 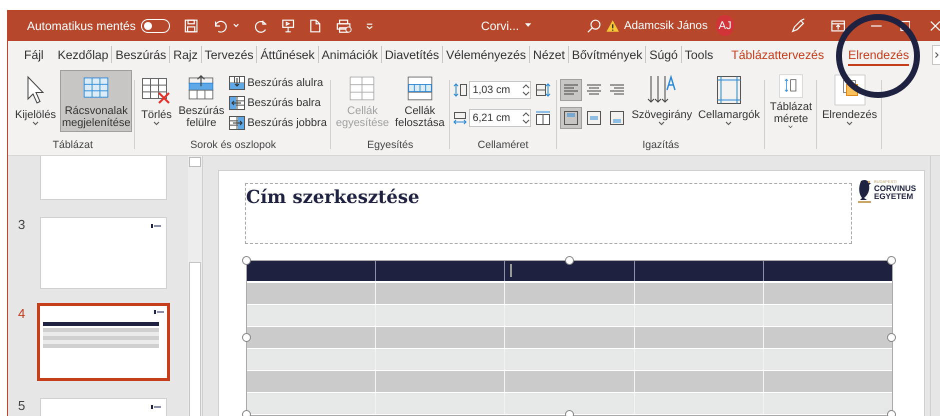 I want to click on ribbon-button: Elrendezés, so click(x=850, y=101).